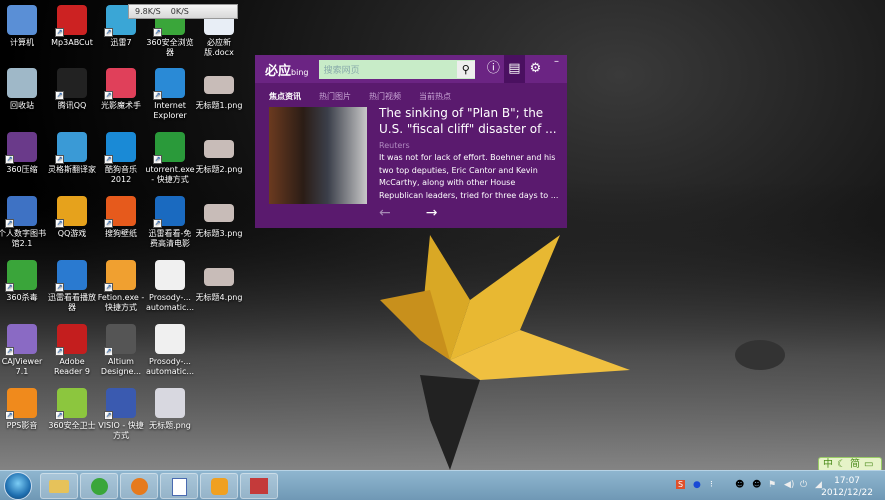 The image size is (885, 500). Describe the element at coordinates (493, 69) in the screenshot. I see `info-icon: ⓘ` at that location.